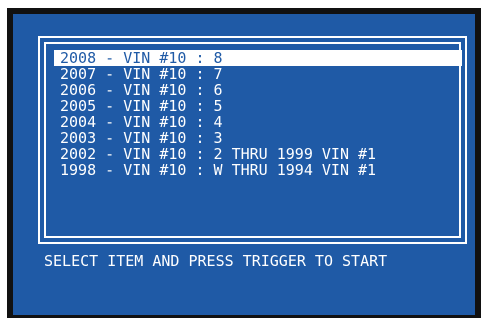 This screenshot has width=487, height=324. I want to click on list-item-2007: 2007 - VIN #10 : 7, so click(258, 74).